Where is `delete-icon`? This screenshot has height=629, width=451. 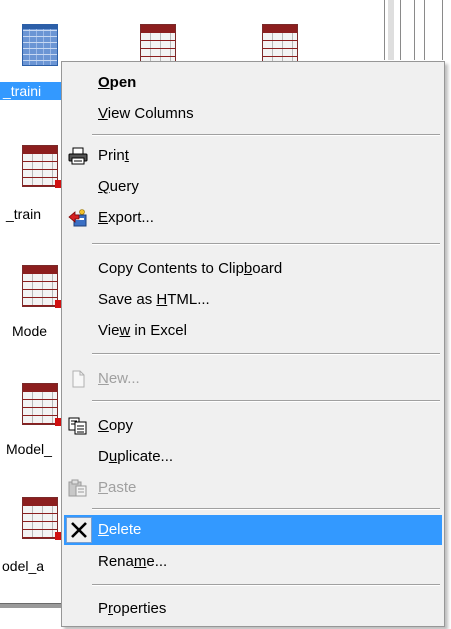 delete-icon is located at coordinates (79, 530).